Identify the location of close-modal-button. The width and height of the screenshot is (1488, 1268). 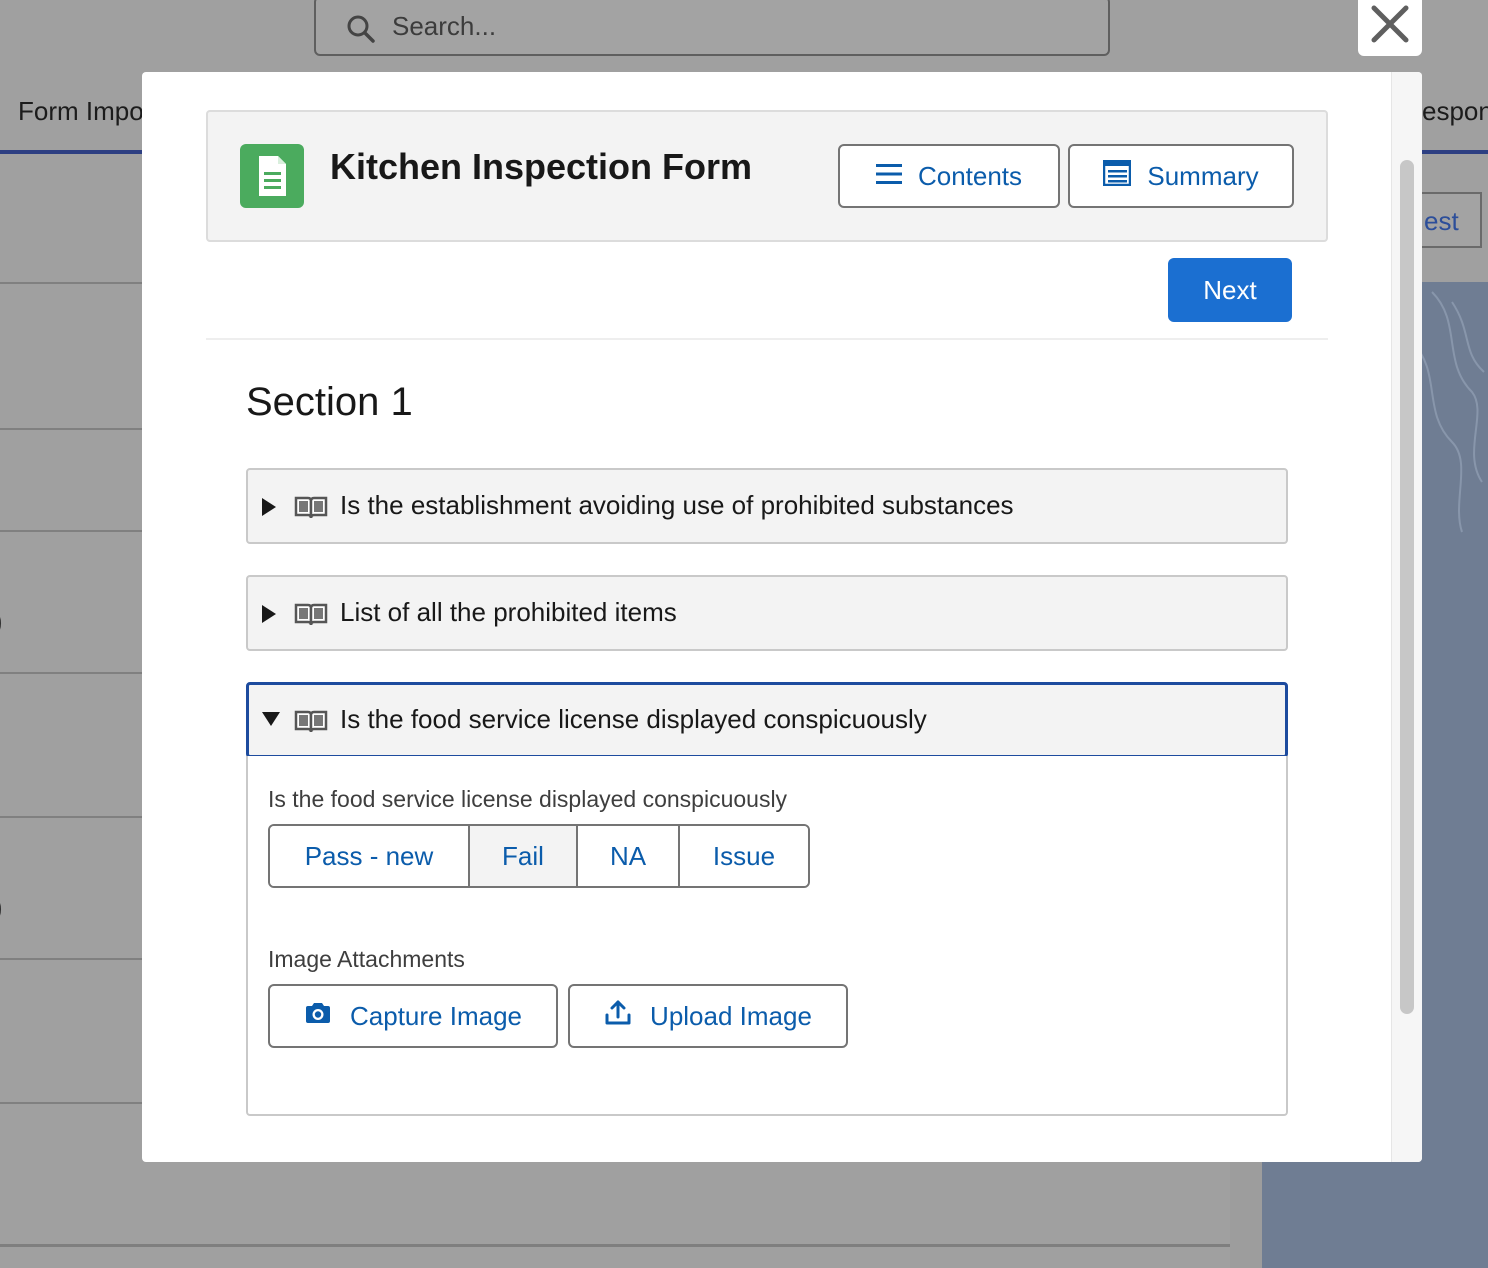
(1390, 28).